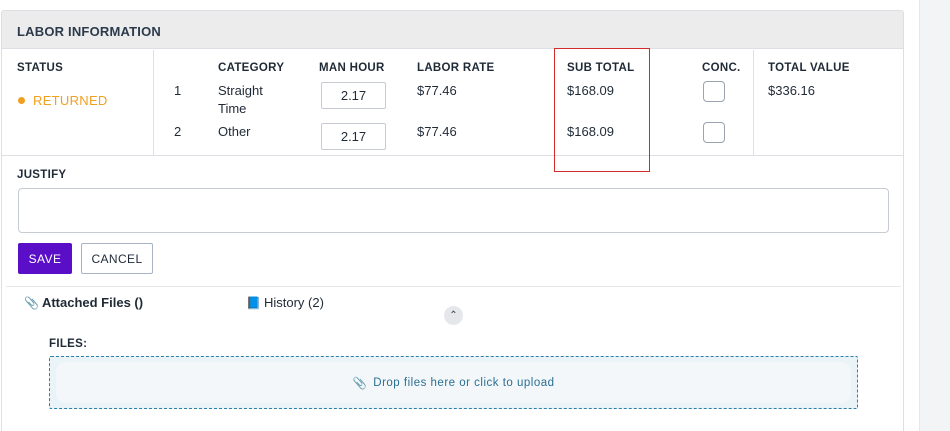 This screenshot has width=950, height=431. I want to click on files-label: FILES:, so click(68, 344).